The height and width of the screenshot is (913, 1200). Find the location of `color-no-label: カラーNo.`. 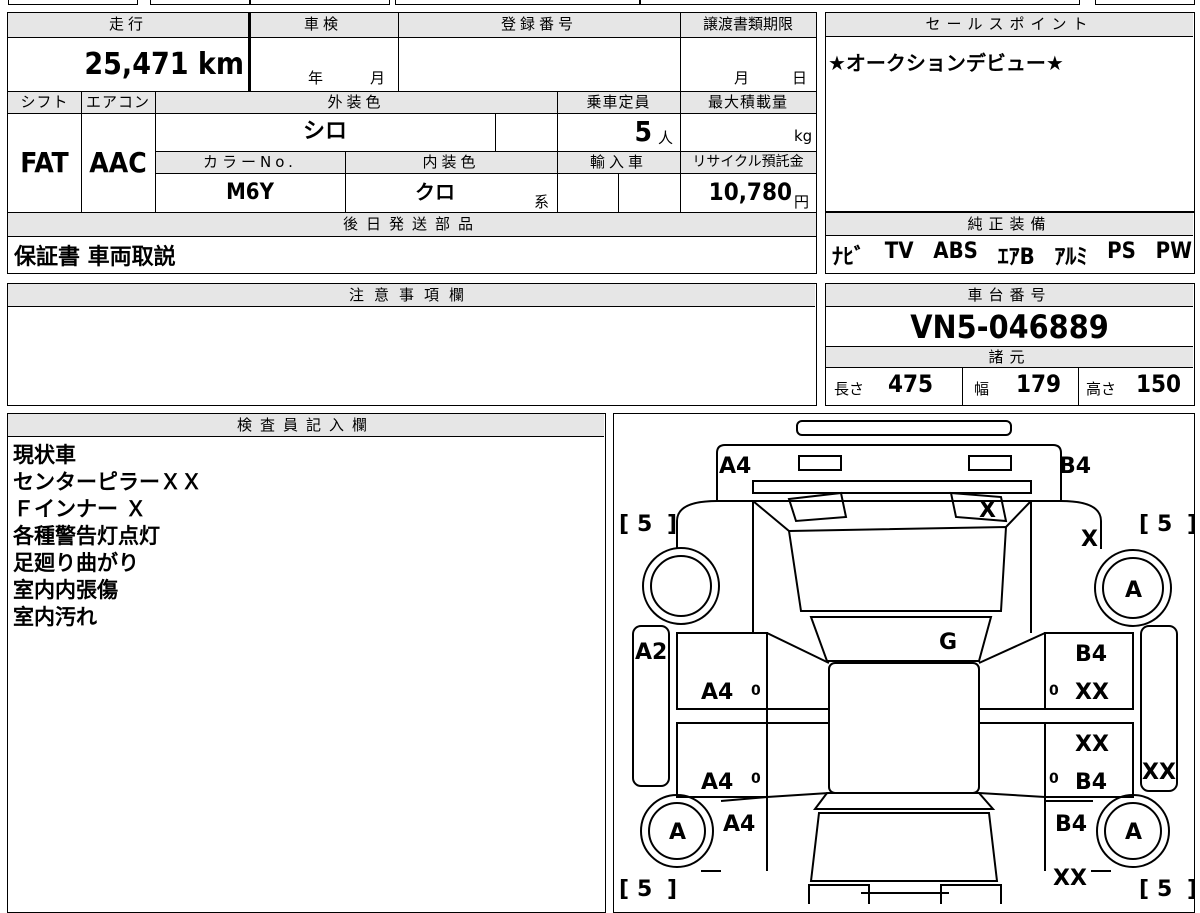

color-no-label: カラーNo. is located at coordinates (250, 162).